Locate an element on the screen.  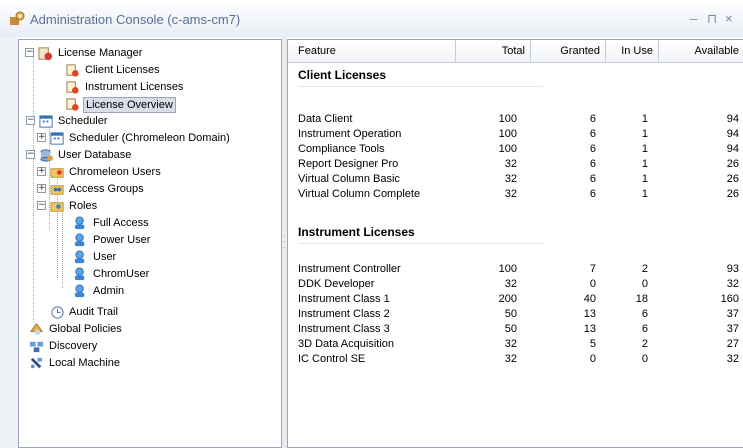
cell-feature: Virtual Column Basic is located at coordinates (349, 179).